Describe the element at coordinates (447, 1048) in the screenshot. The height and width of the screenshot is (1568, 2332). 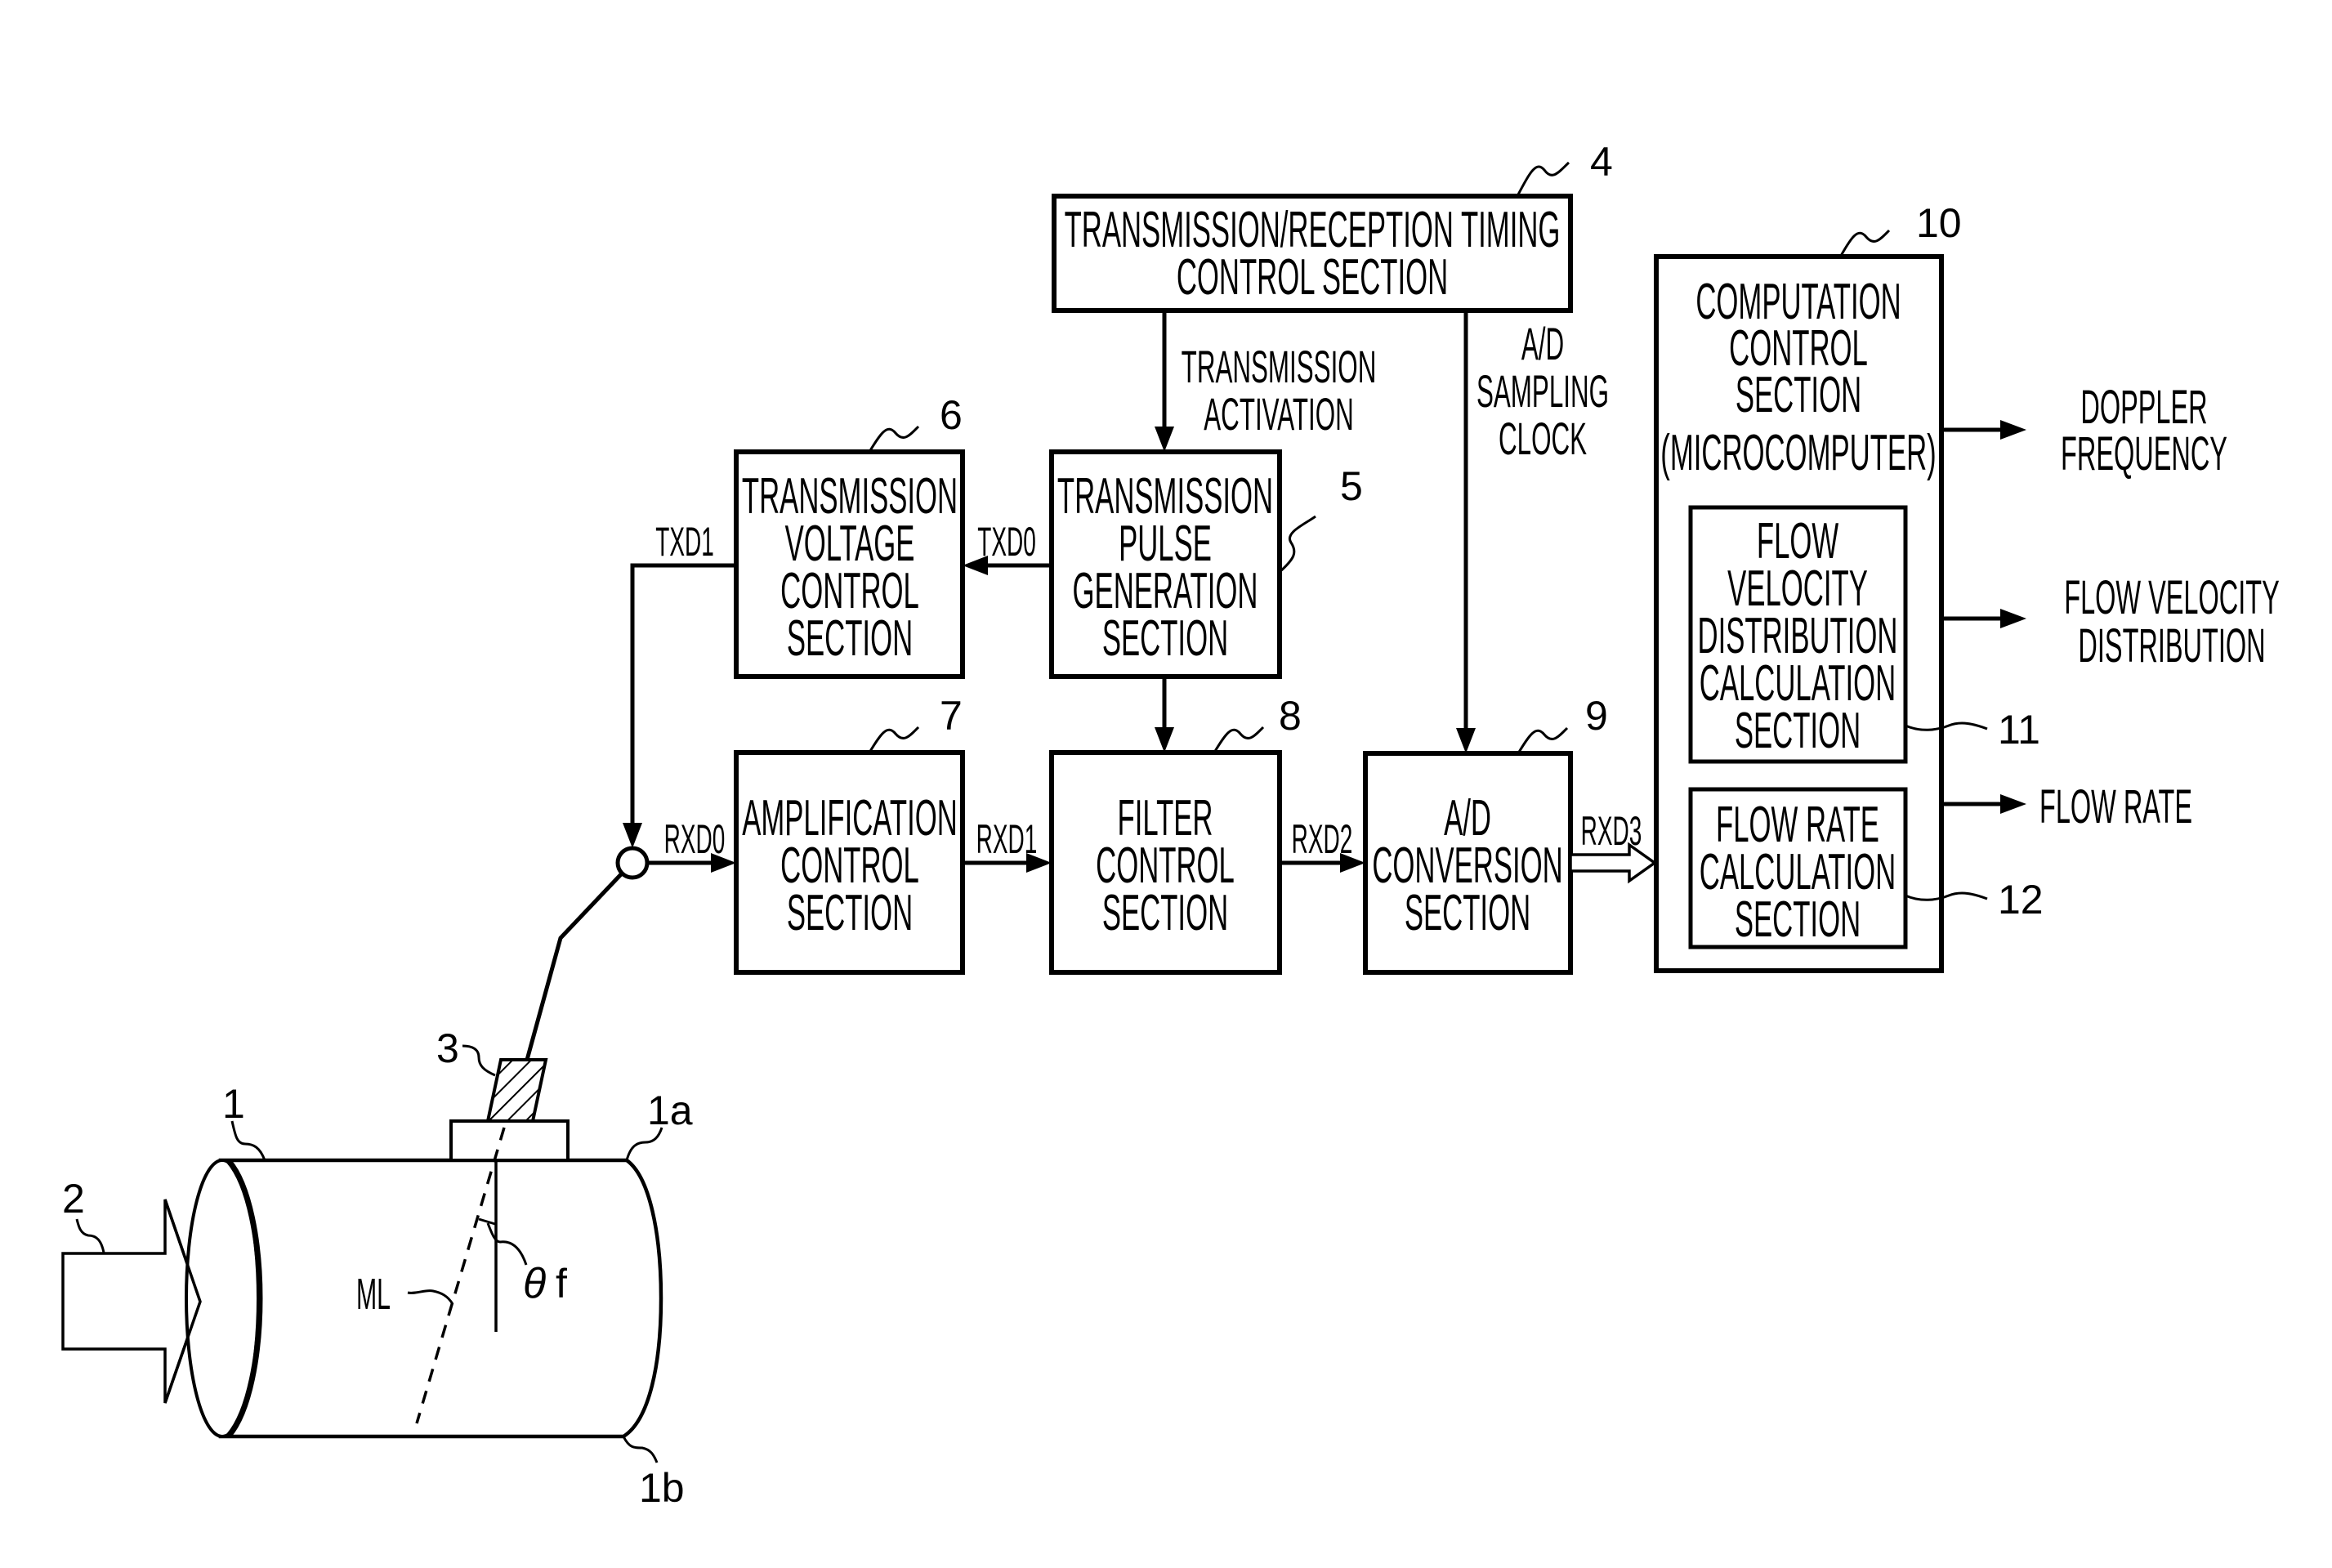
I see `ref-number-3: 3` at that location.